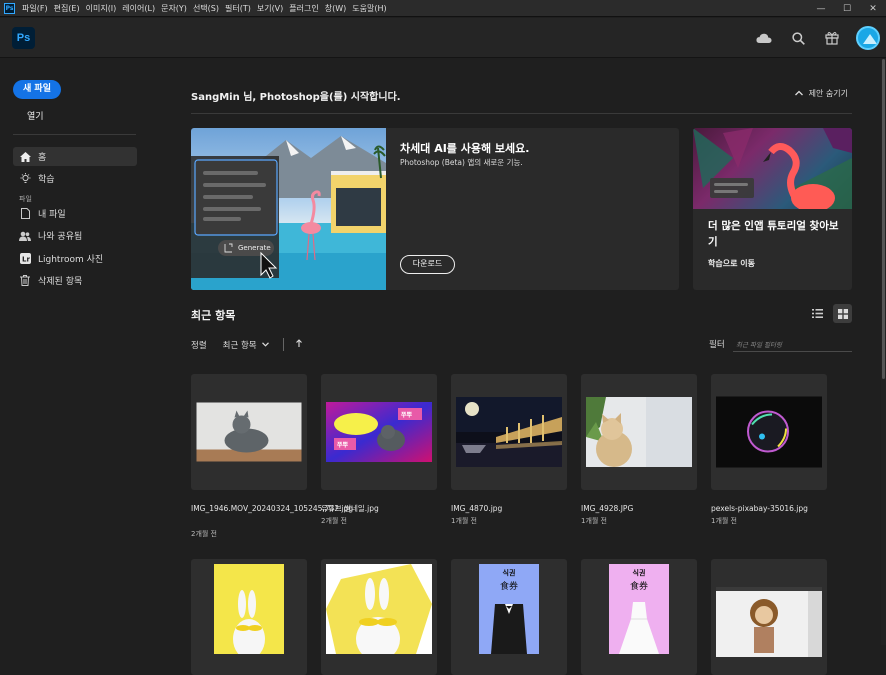 Image resolution: width=886 pixels, height=675 pixels. I want to click on gift-icon, so click(832, 38).